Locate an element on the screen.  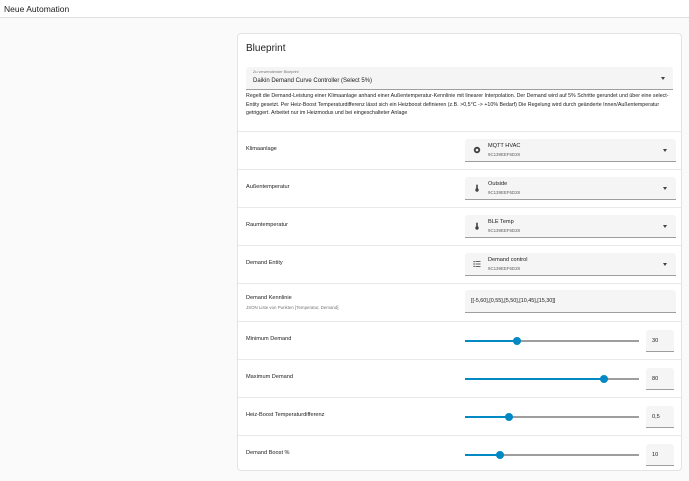
minimum-demand-slider is located at coordinates (552, 341).